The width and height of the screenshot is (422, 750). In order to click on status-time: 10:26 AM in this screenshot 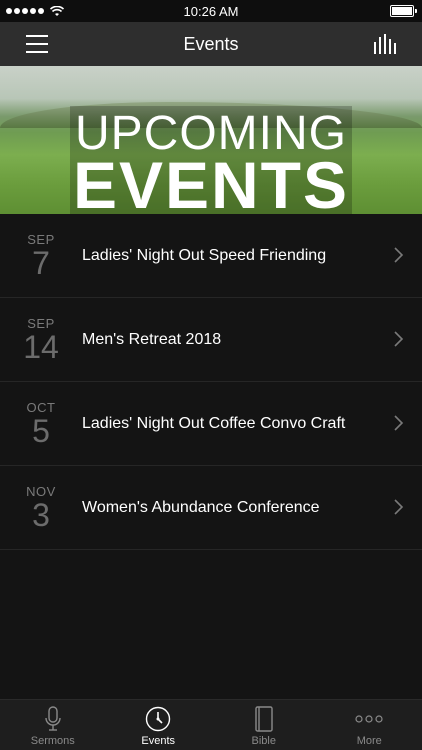, I will do `click(211, 11)`.